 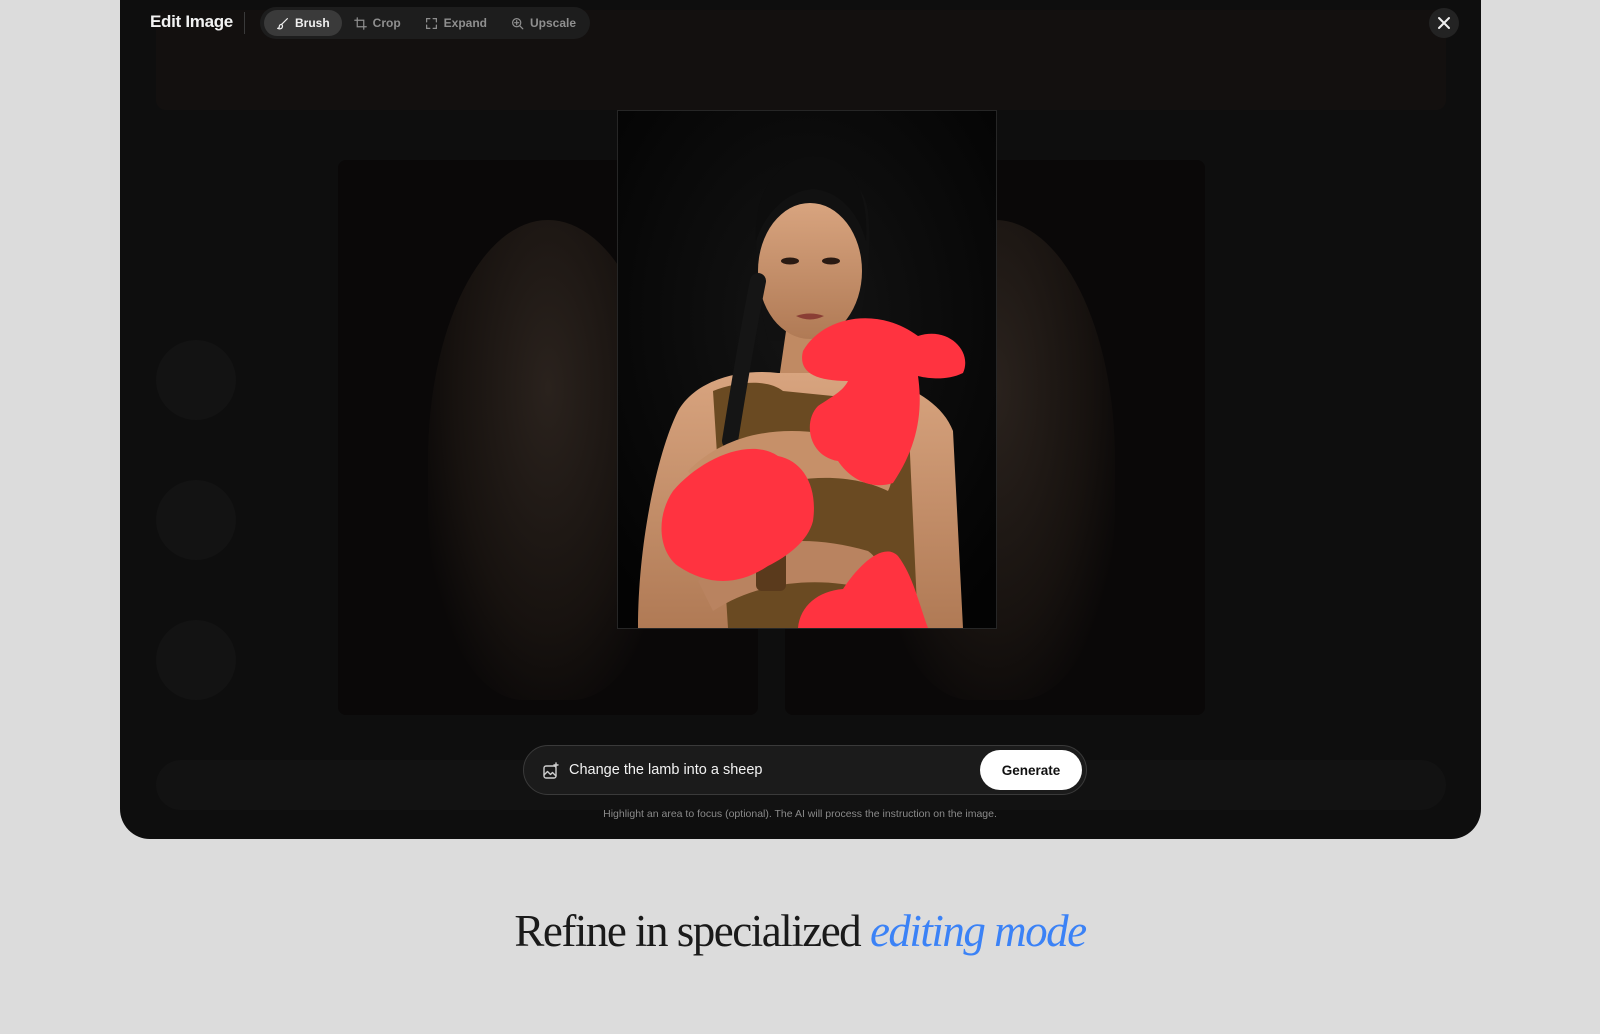 I want to click on toolbar-divider, so click(x=244, y=23).